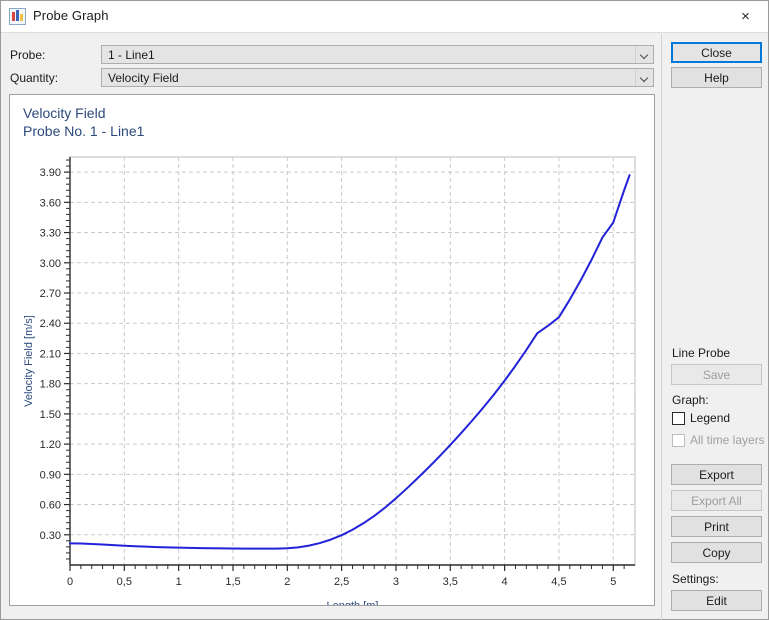 The height and width of the screenshot is (620, 769). Describe the element at coordinates (377, 77) in the screenshot. I see `quantity-select: Velocity Field` at that location.